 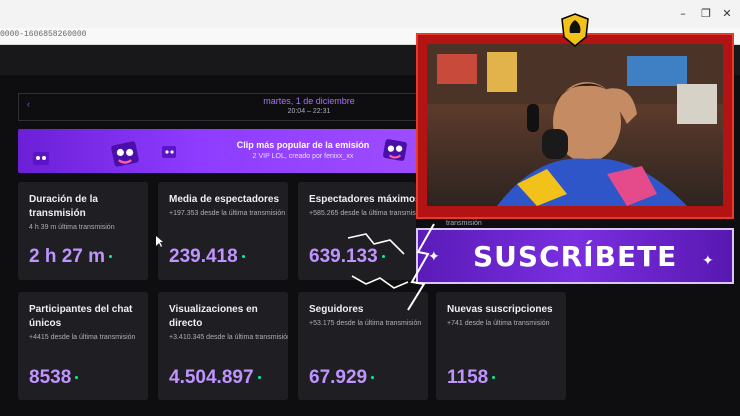 What do you see at coordinates (228, 337) in the screenshot?
I see `stat-change: +3.410.345 desde la última transmisión` at bounding box center [228, 337].